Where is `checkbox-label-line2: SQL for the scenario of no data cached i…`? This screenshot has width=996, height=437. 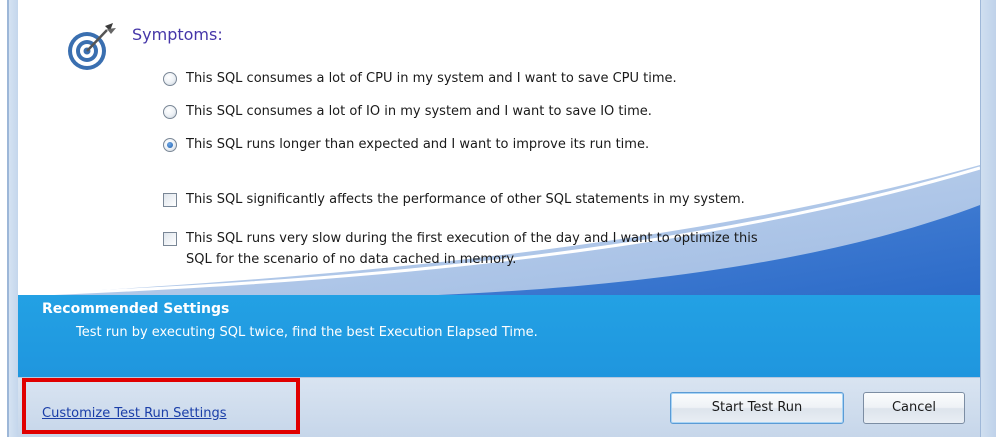 checkbox-label-line2: SQL for the scenario of no data cached i… is located at coordinates (351, 259).